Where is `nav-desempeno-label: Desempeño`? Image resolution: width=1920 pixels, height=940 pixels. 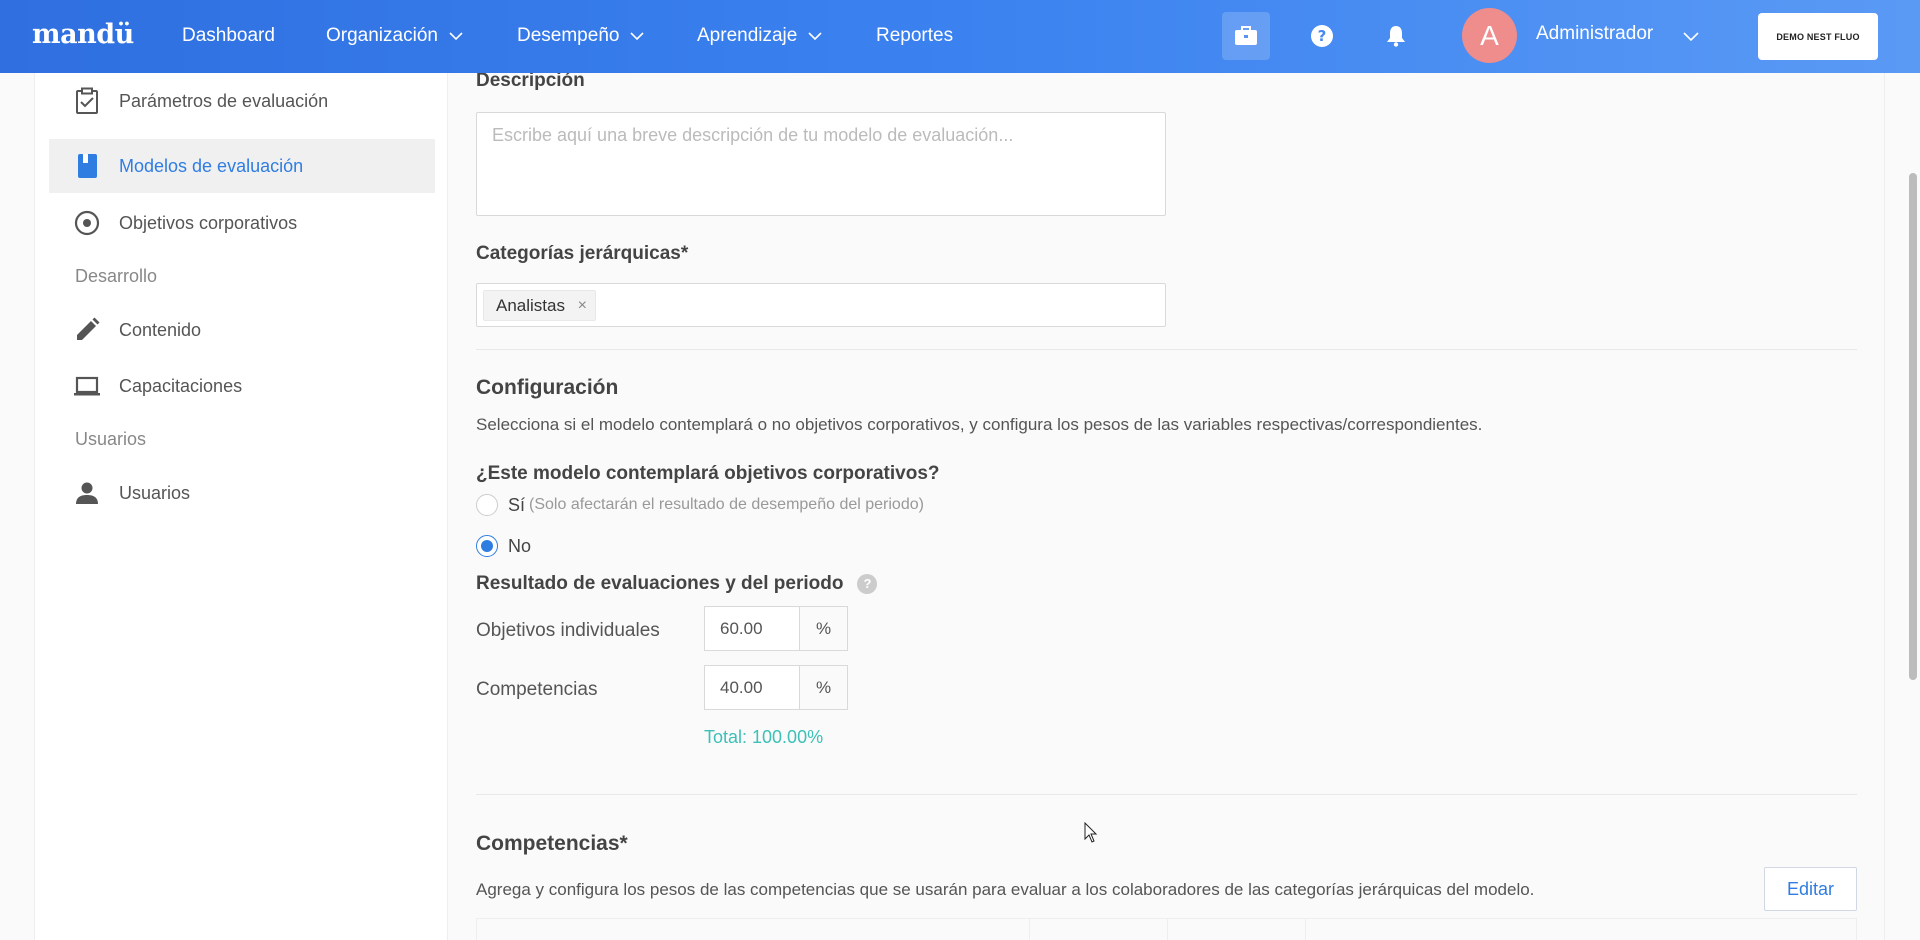
nav-desempeno-label: Desempeño is located at coordinates (568, 35).